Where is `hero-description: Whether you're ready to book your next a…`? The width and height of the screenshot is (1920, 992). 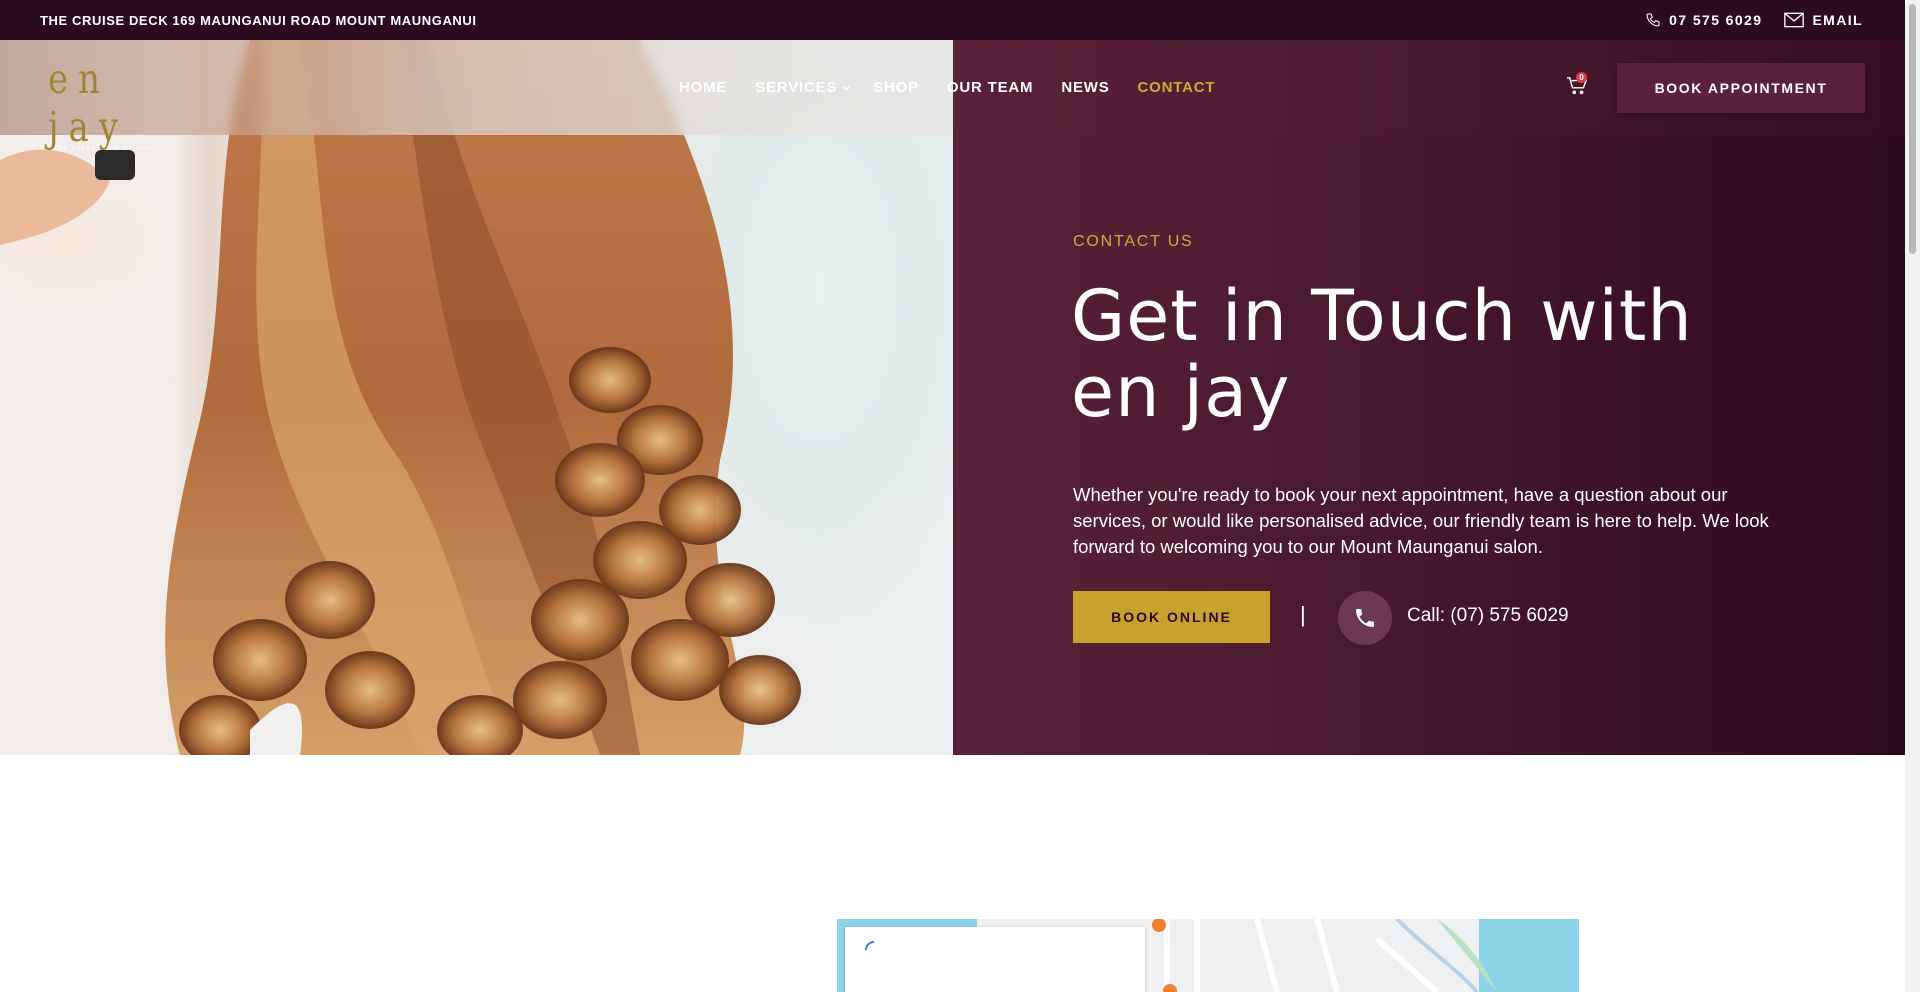
hero-description: Whether you're ready to book your next a… is located at coordinates (1421, 520).